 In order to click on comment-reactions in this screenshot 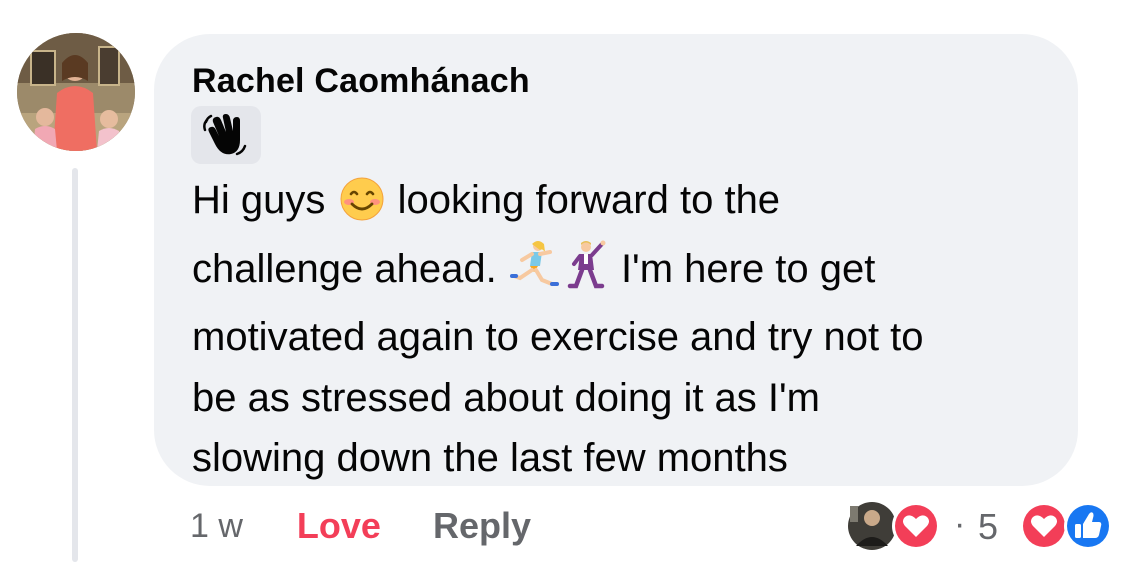, I will do `click(1066, 526)`.